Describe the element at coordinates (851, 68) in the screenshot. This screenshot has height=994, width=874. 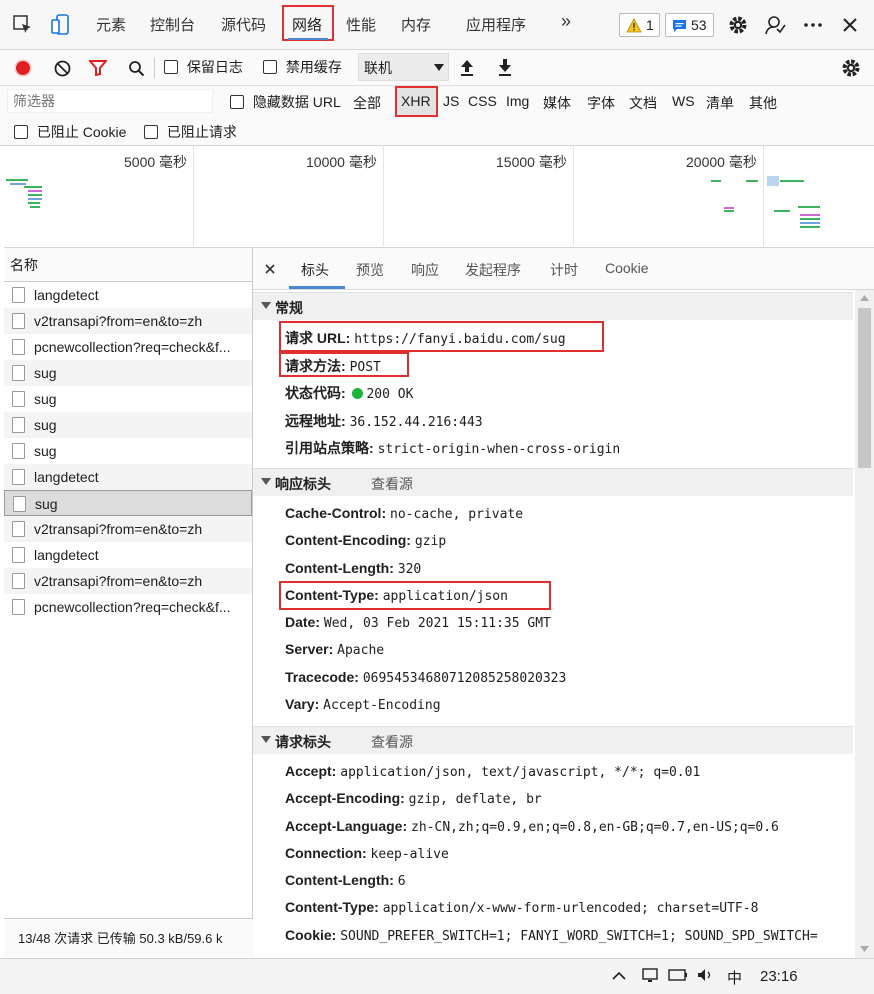
I see `network-settings-gear-icon` at that location.